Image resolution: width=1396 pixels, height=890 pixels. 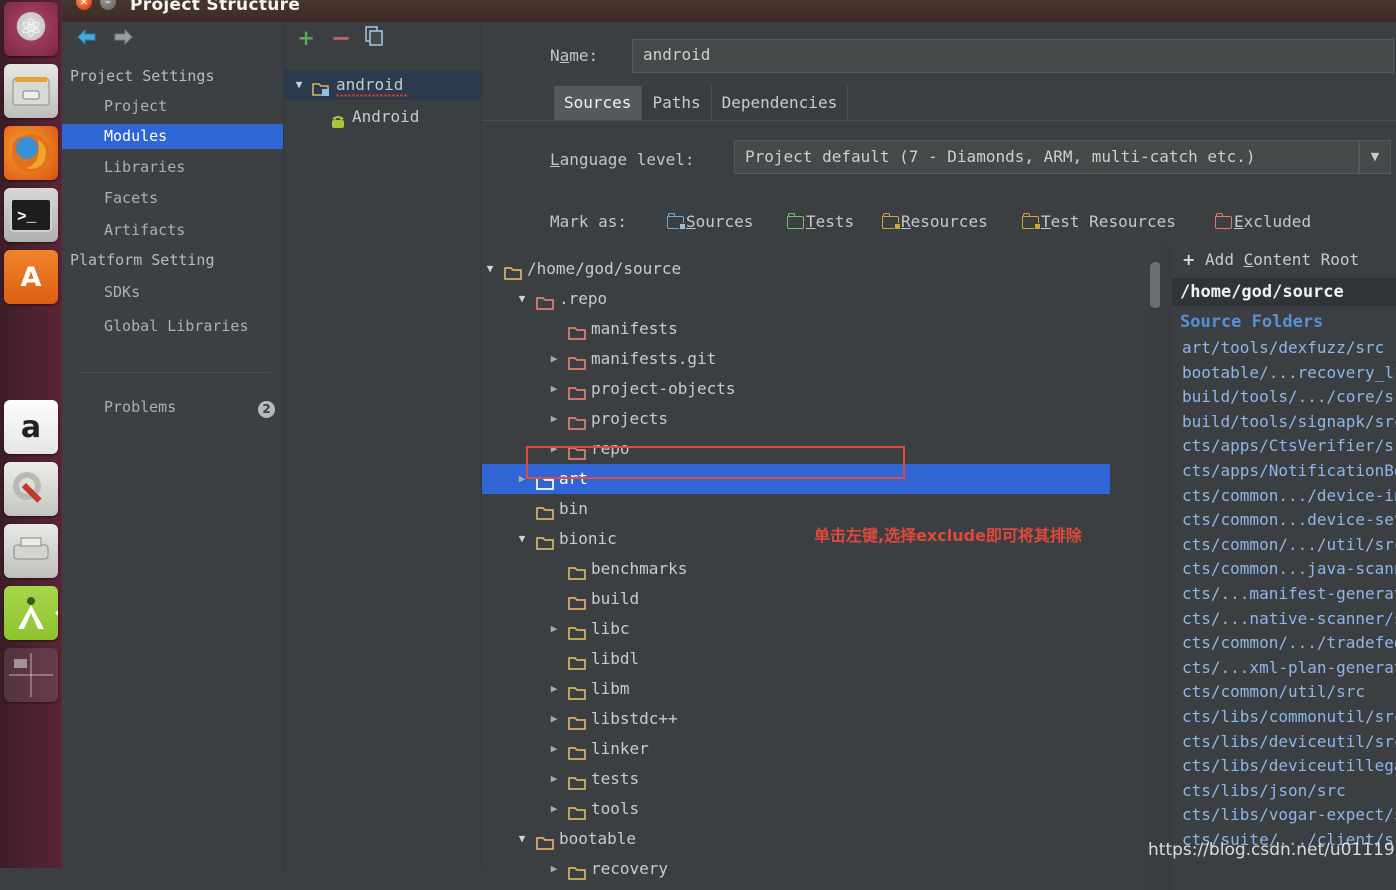 What do you see at coordinates (598, 103) in the screenshot?
I see `tab-sources: Sources` at bounding box center [598, 103].